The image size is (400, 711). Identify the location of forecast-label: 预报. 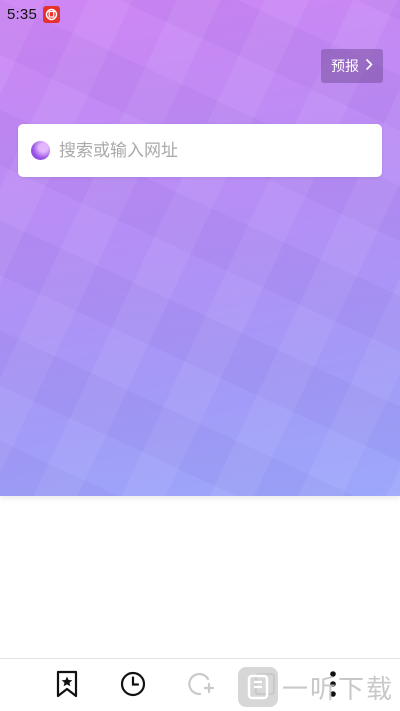
(345, 67).